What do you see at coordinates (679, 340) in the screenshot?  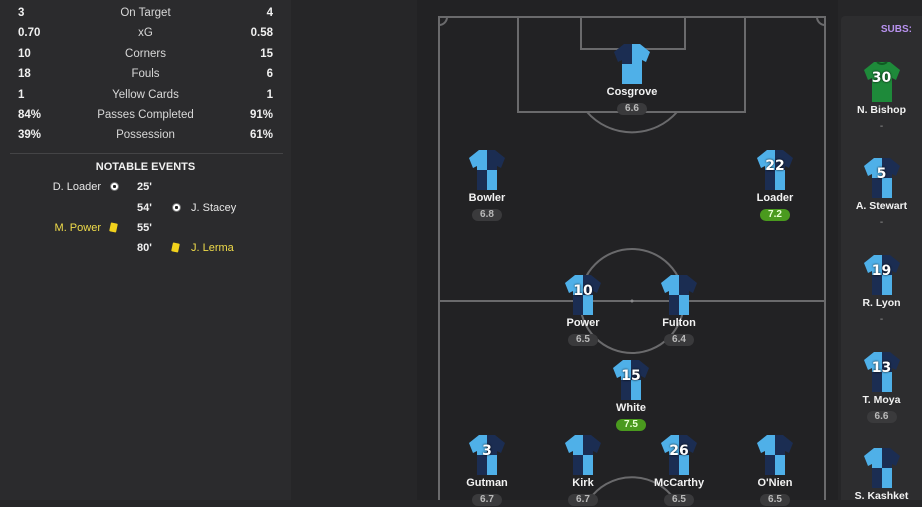 I see `player-rating: 6.4` at bounding box center [679, 340].